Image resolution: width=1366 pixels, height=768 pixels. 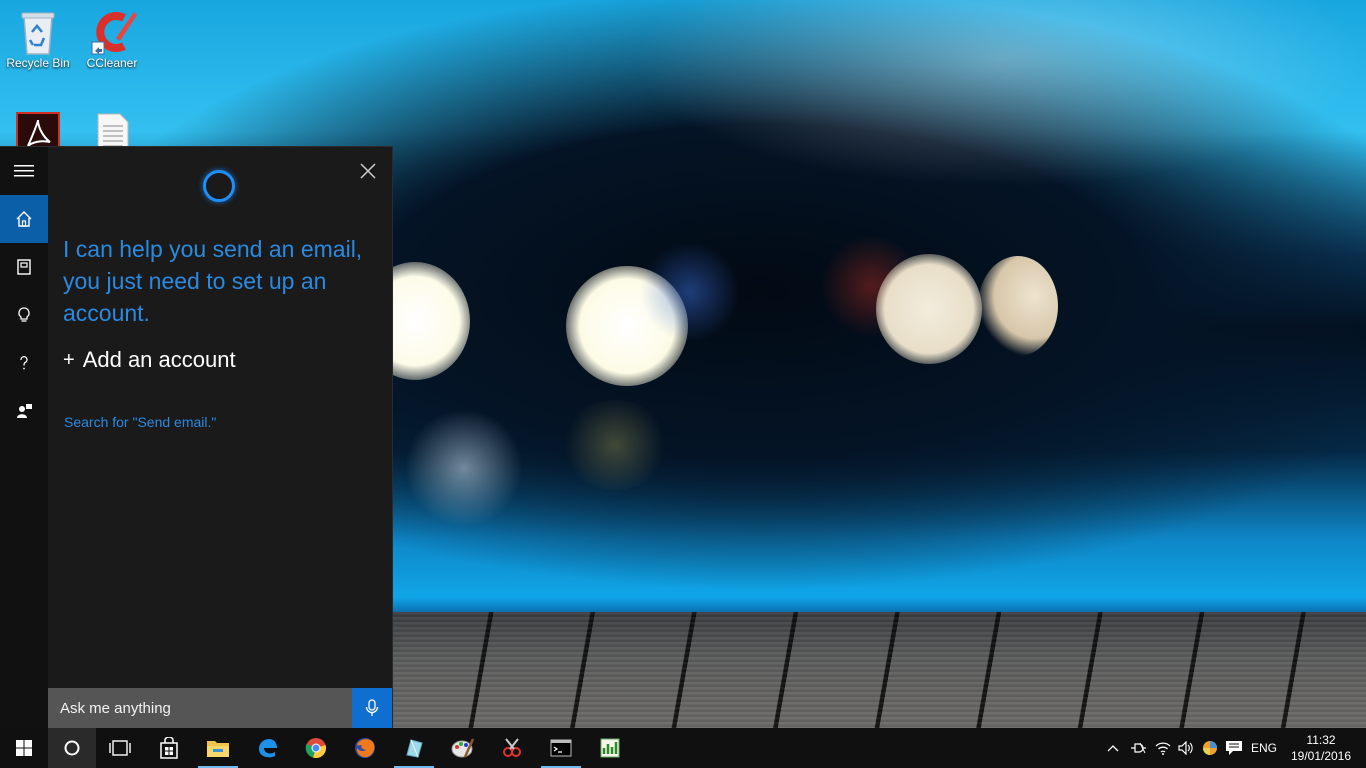 What do you see at coordinates (112, 129) in the screenshot?
I see `text-document-icon` at bounding box center [112, 129].